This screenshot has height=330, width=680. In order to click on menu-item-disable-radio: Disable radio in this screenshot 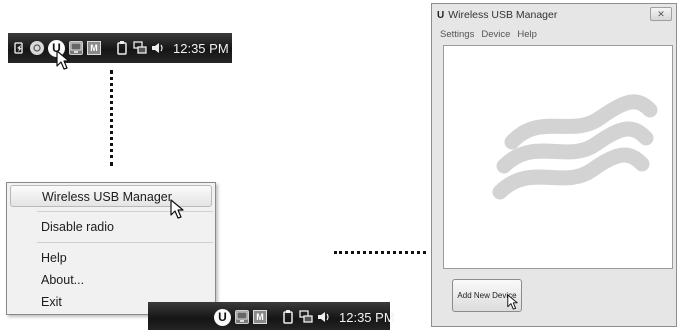, I will do `click(111, 227)`.